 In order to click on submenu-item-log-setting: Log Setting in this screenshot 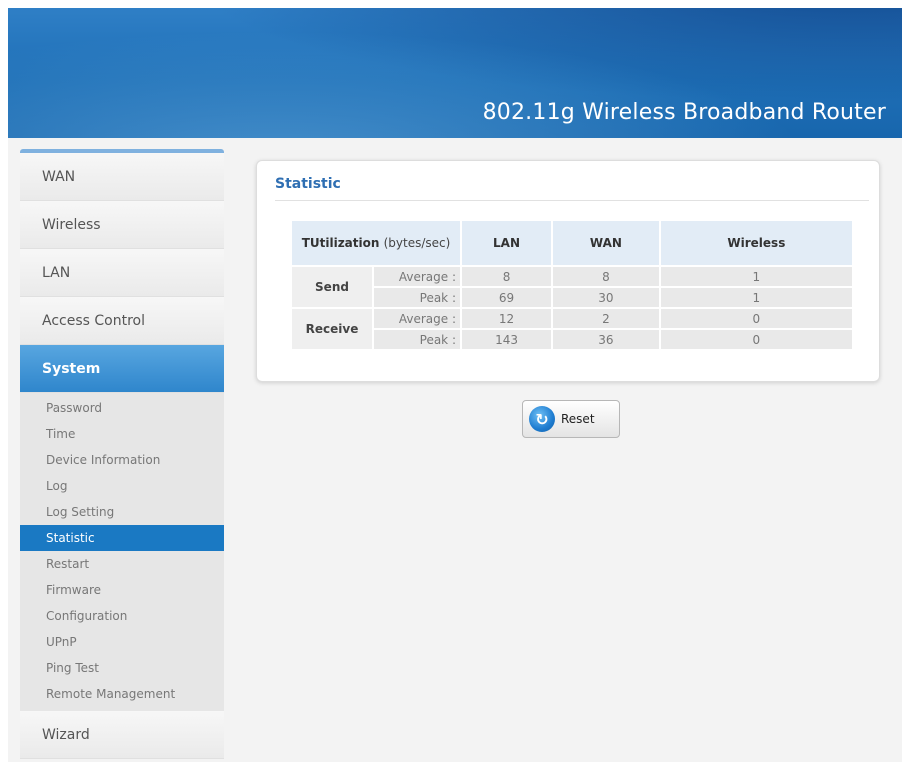, I will do `click(122, 512)`.